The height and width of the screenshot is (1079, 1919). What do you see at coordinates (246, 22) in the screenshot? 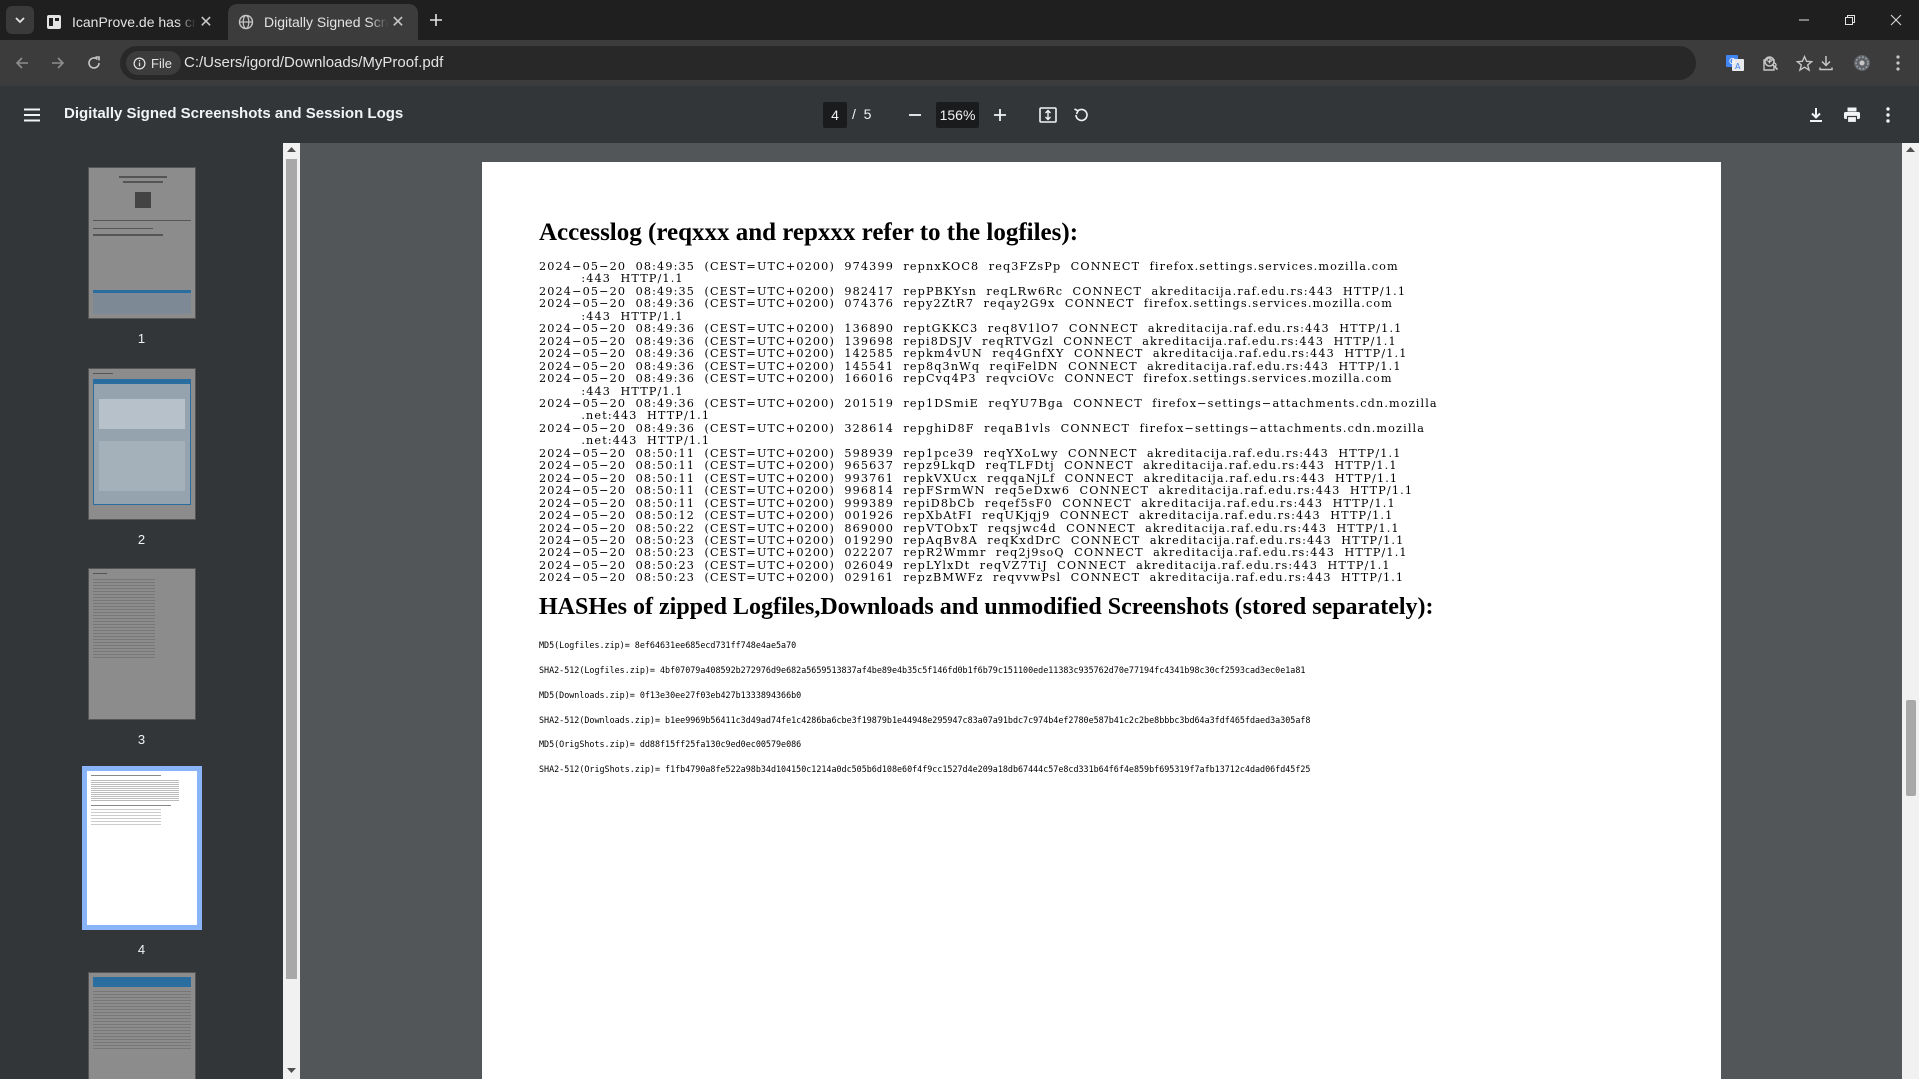
I see `globe-icon` at bounding box center [246, 22].